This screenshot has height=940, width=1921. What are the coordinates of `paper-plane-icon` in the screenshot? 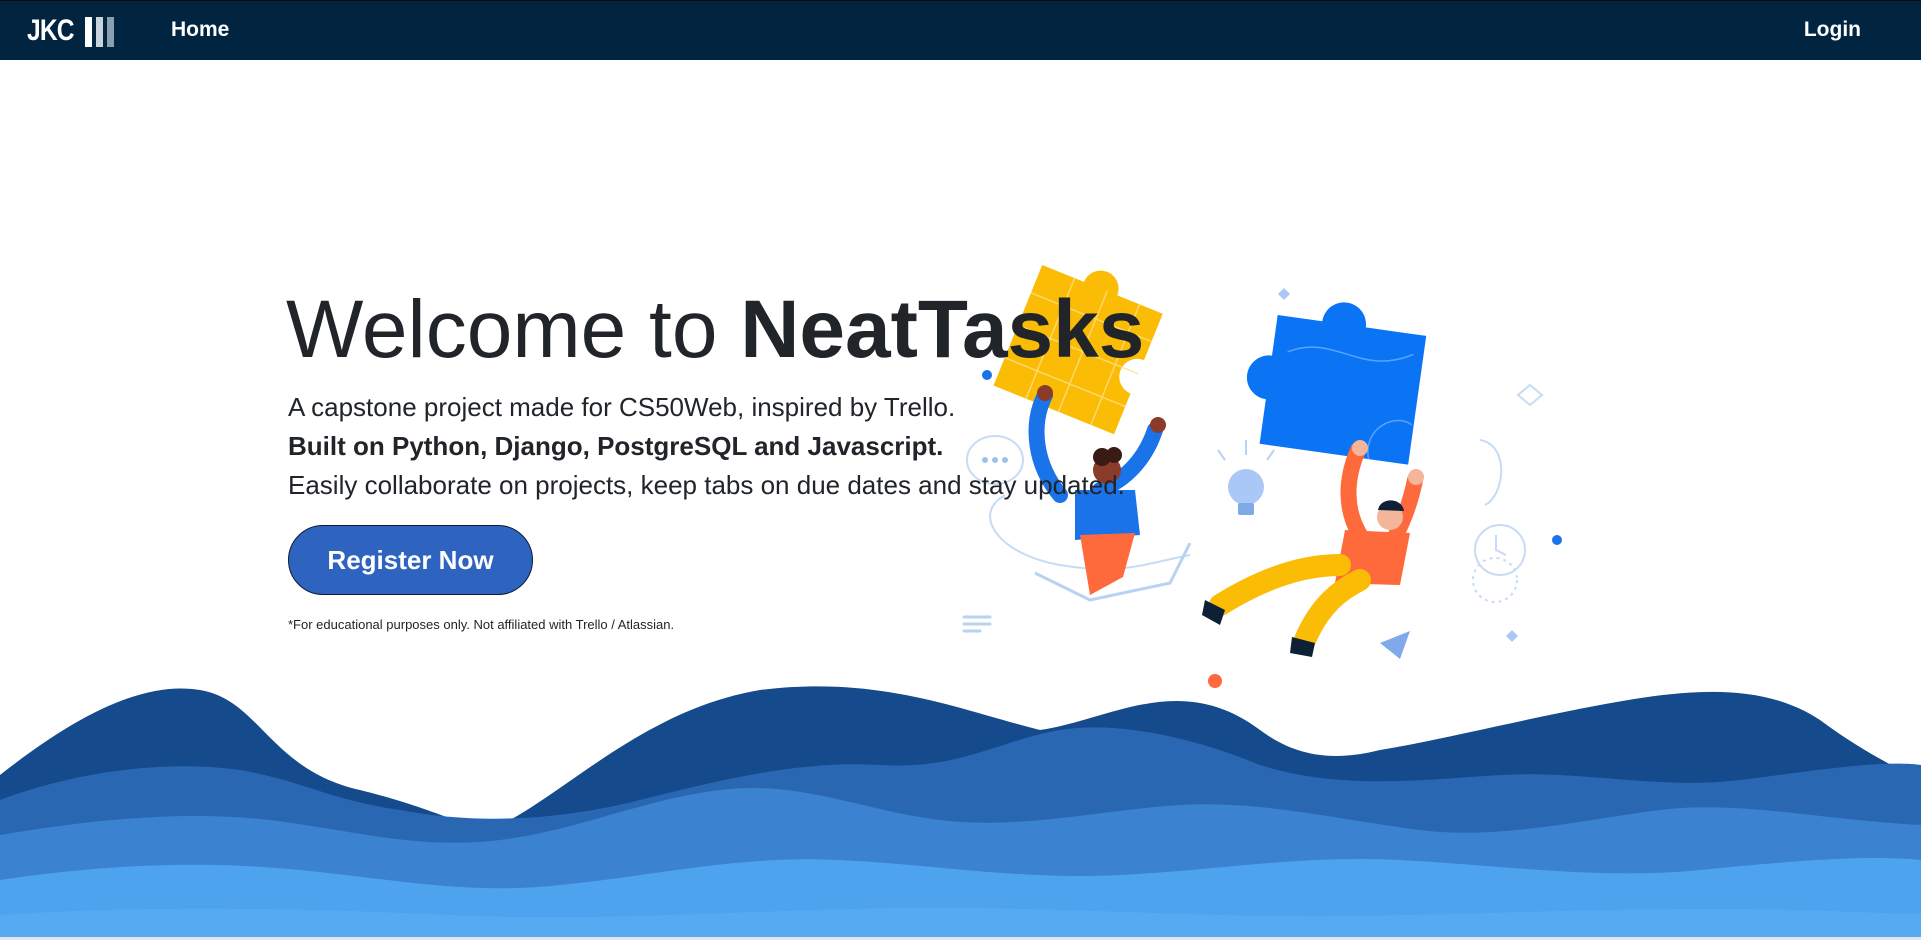 It's located at (1395, 645).